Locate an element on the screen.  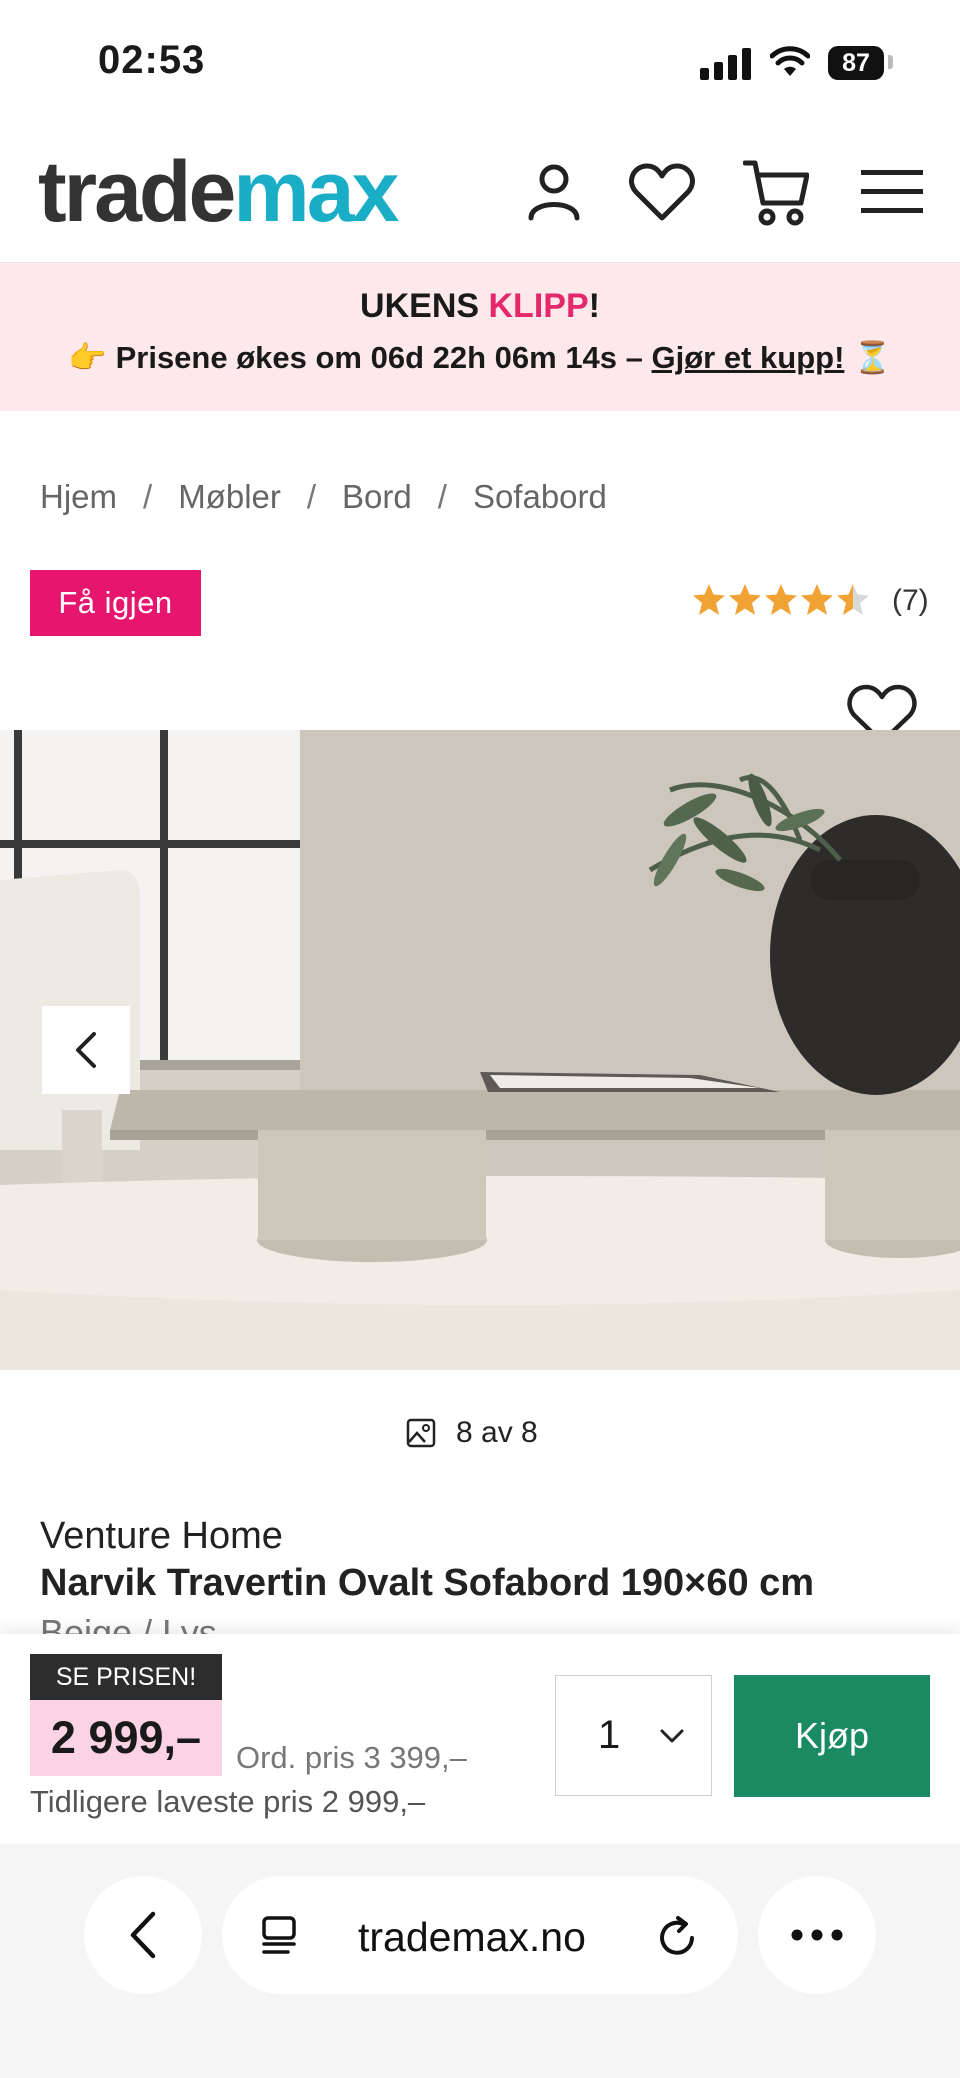
product-brand: Venture Home is located at coordinates (161, 1536).